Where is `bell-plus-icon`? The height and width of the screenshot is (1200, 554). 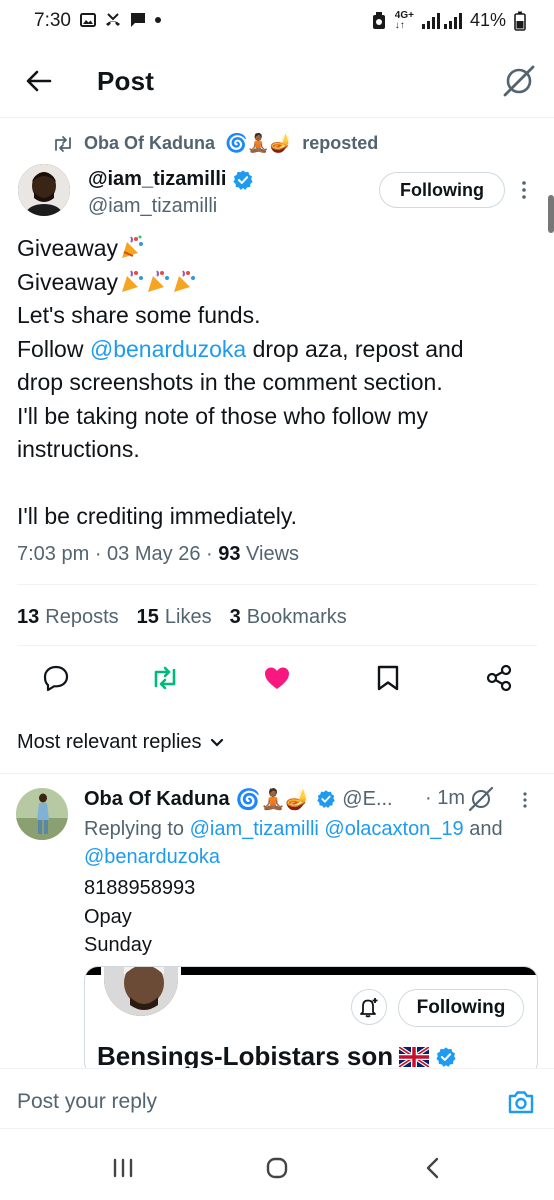
bell-plus-icon is located at coordinates (369, 1008).